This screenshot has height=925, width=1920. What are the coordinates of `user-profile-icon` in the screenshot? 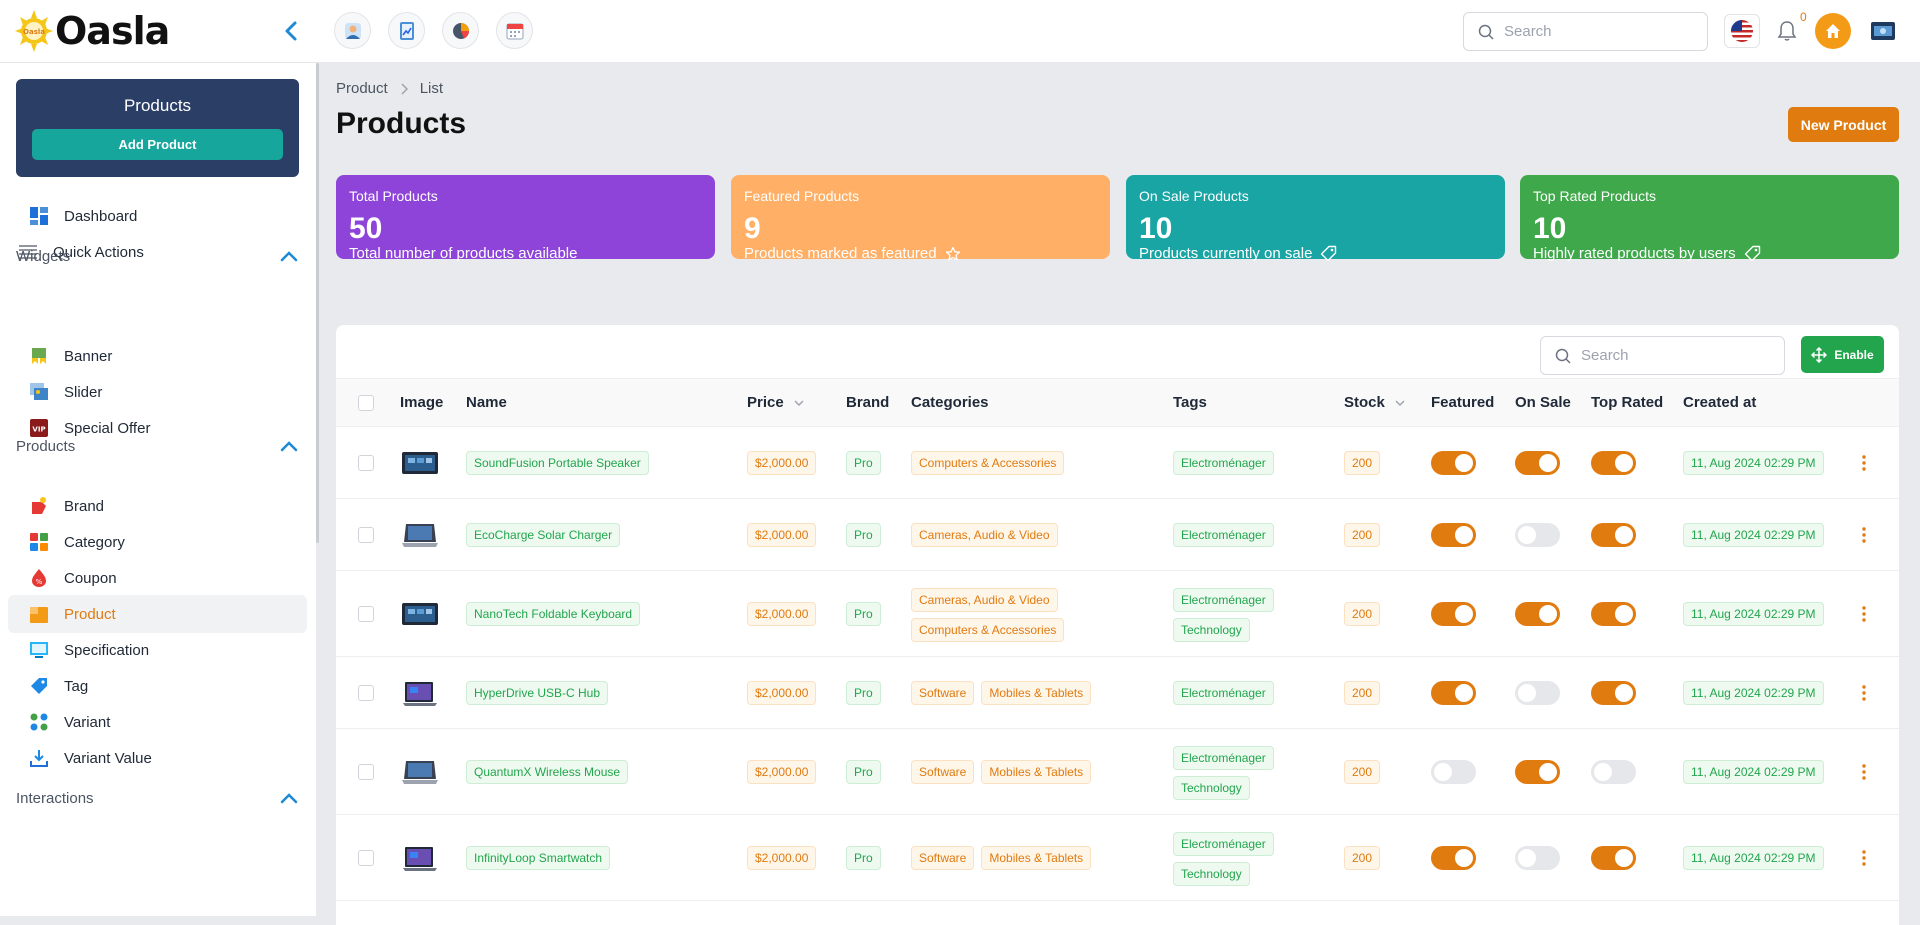 It's located at (352, 30).